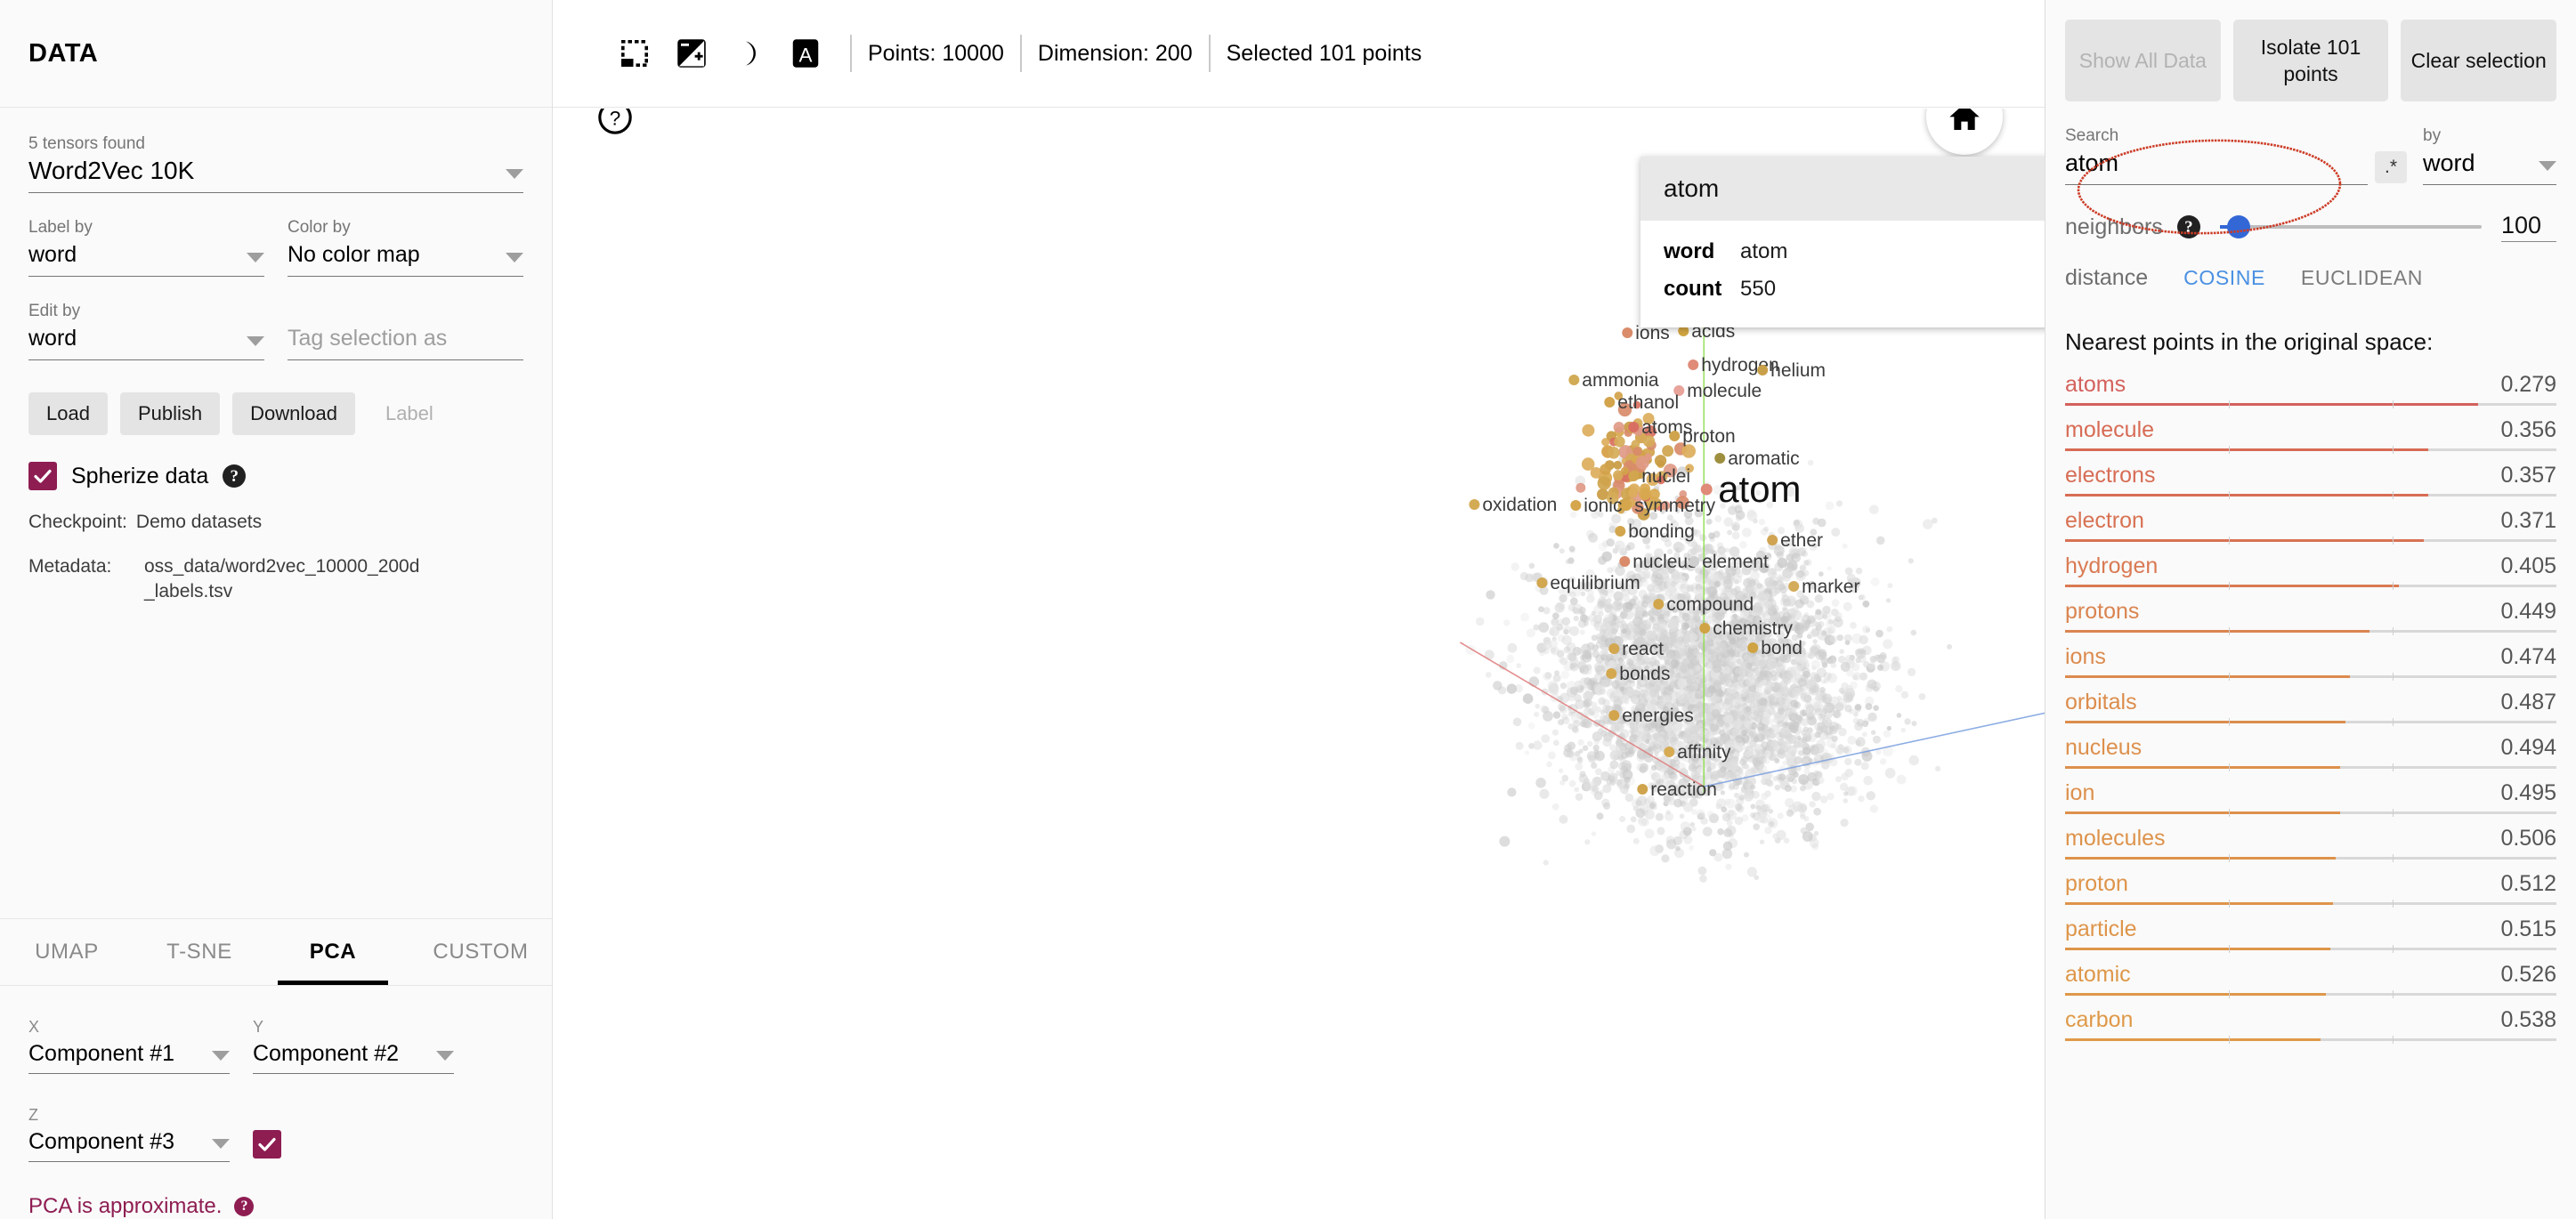 This screenshot has height=1219, width=2576. What do you see at coordinates (170, 413) in the screenshot?
I see `publish-button: Publish` at bounding box center [170, 413].